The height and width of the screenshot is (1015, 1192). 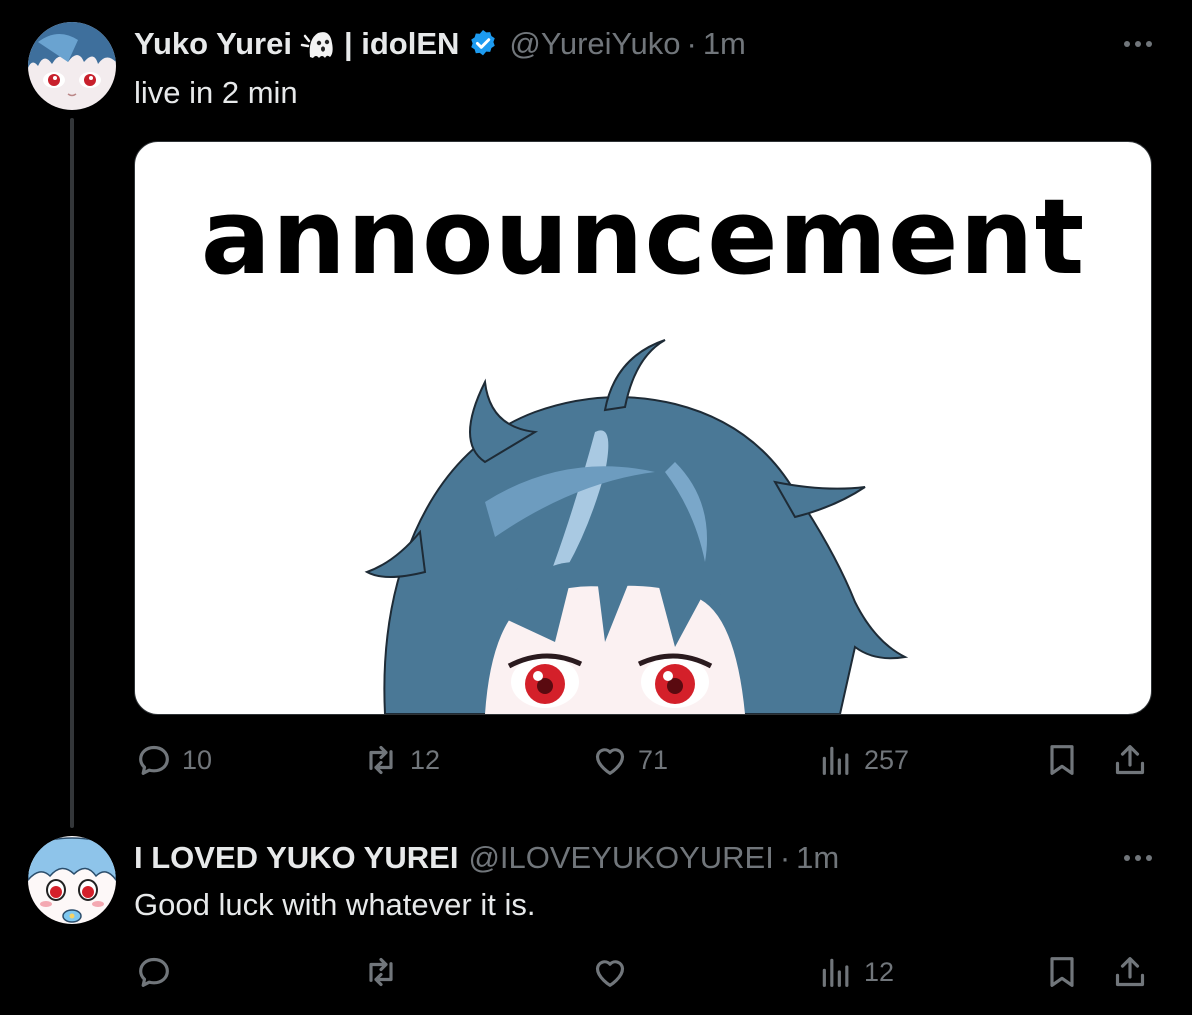 I want to click on like-button: 71, so click(x=629, y=760).